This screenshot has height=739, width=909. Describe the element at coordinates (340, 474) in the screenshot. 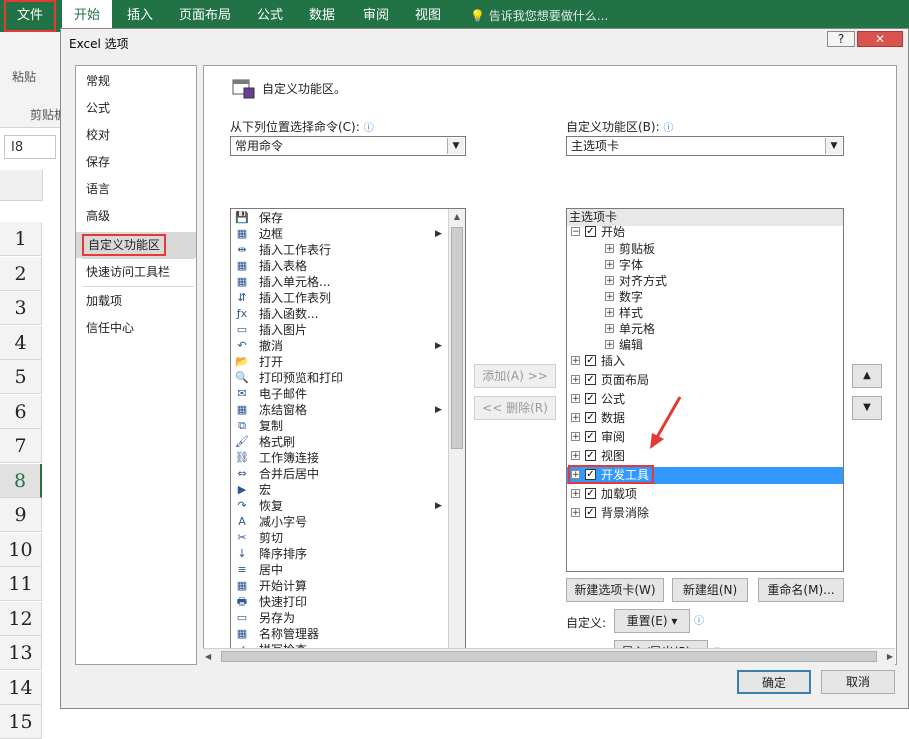

I see `command-item: ⇔ 合并后居中` at that location.